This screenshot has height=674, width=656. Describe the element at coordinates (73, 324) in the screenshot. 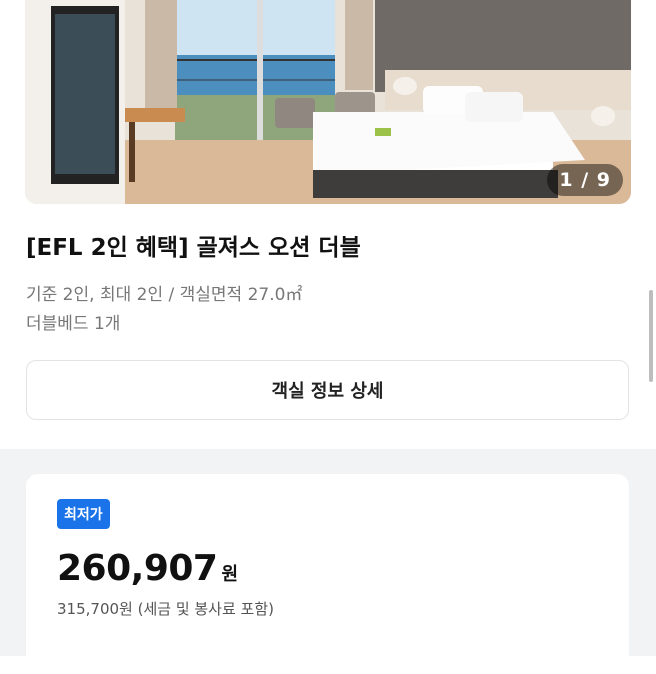

I see `room-bed: 더블베드 1개` at that location.